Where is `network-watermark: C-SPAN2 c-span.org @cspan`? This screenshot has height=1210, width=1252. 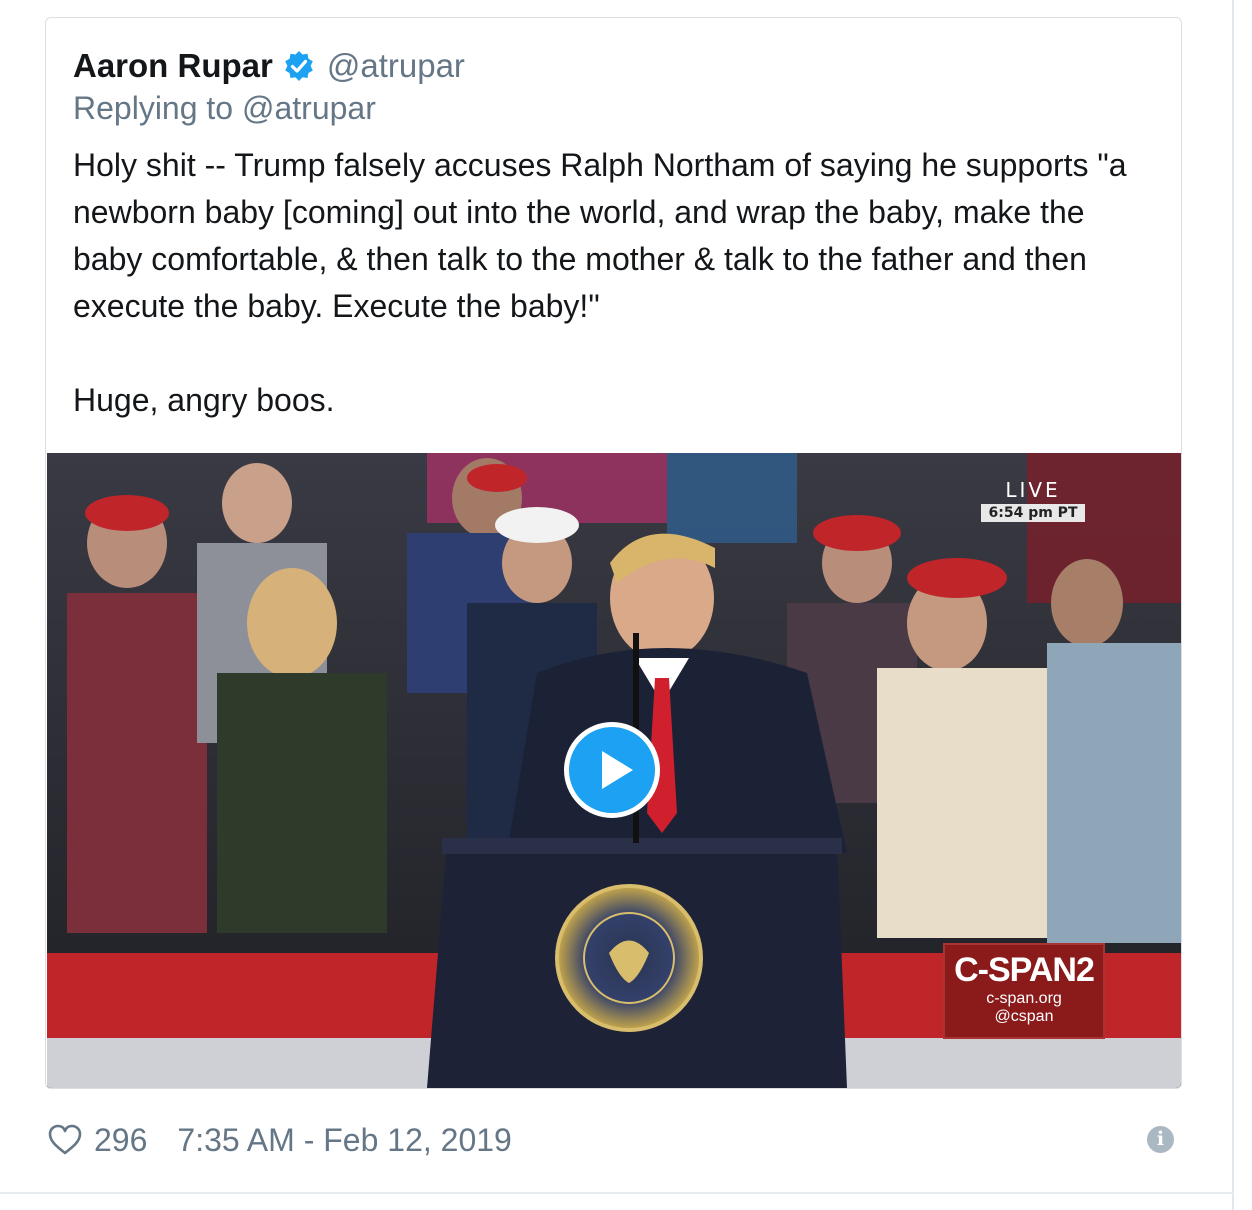 network-watermark: C-SPAN2 c-span.org @cspan is located at coordinates (1024, 991).